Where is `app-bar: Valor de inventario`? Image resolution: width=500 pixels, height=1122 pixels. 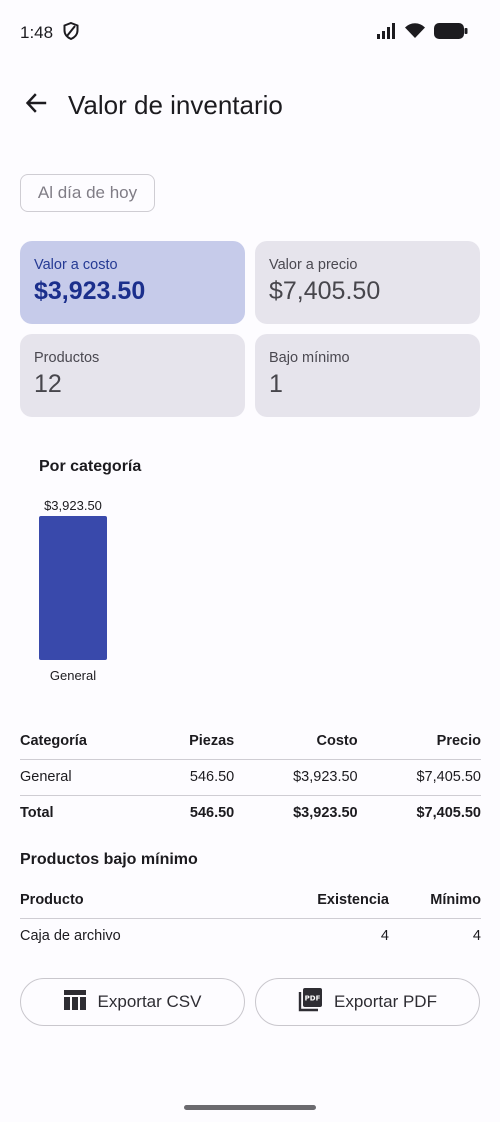 app-bar: Valor de inventario is located at coordinates (250, 105).